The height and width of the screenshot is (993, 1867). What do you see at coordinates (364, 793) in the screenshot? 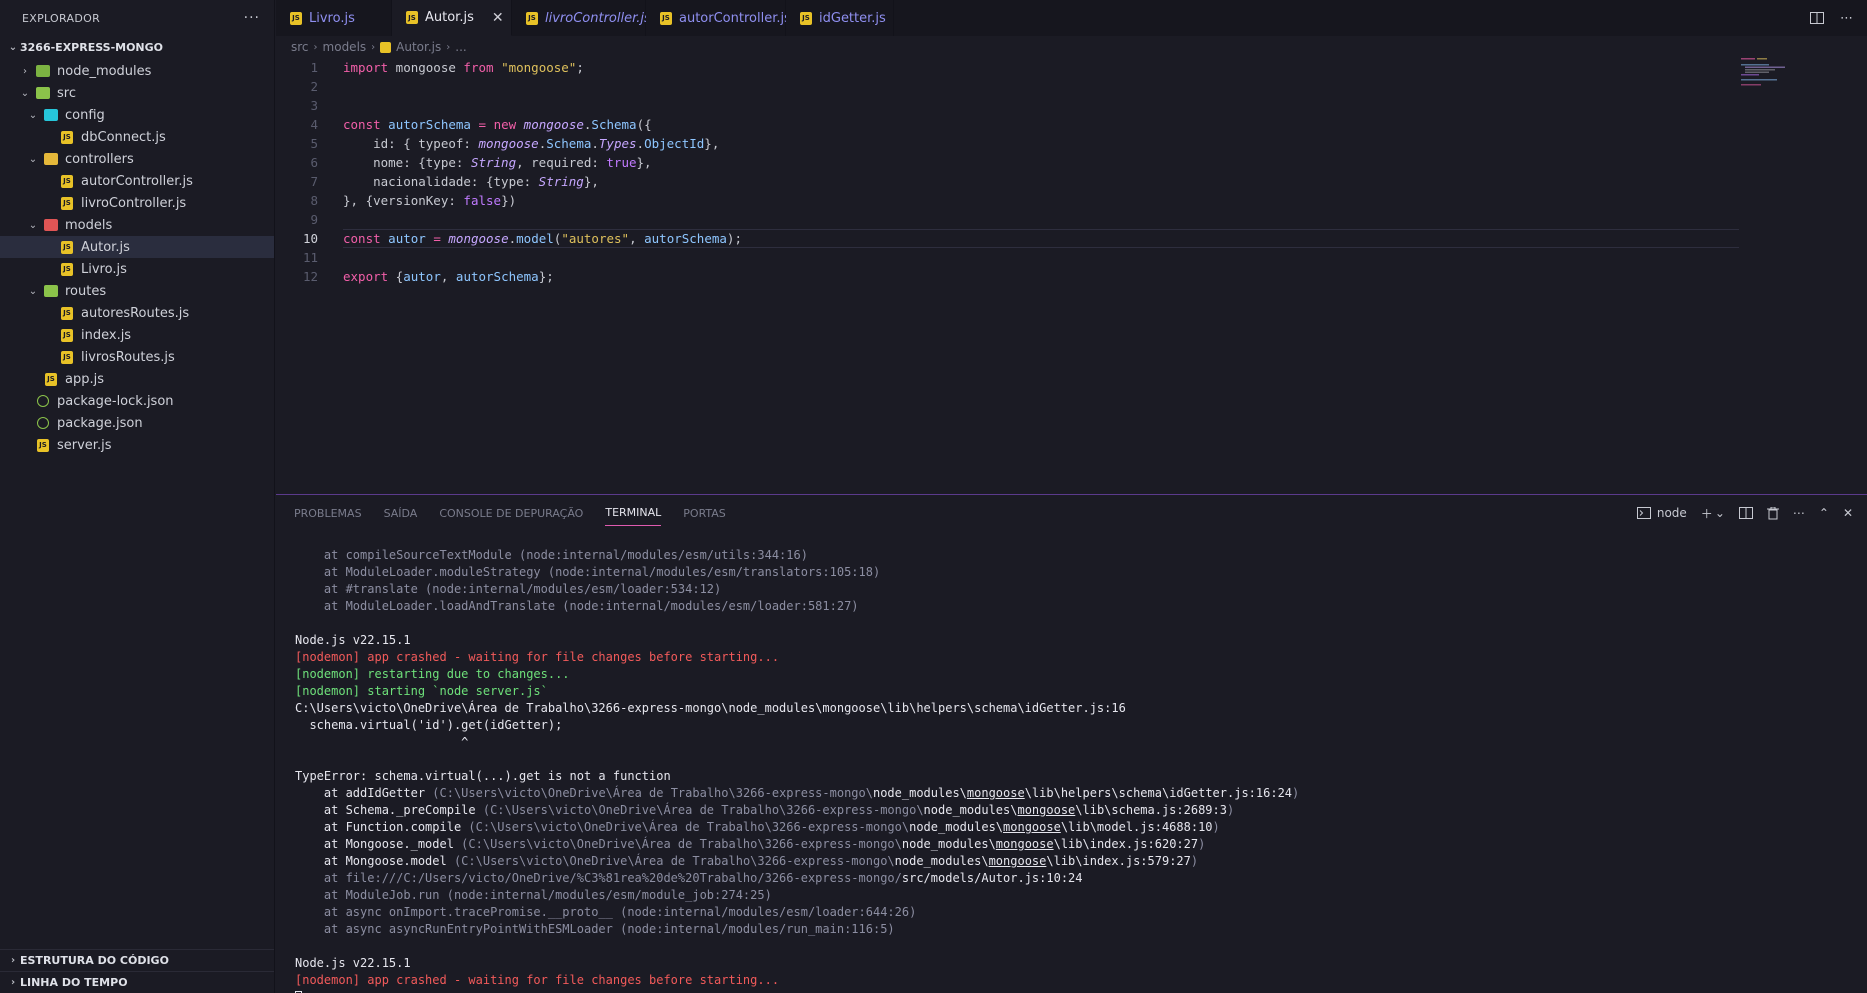
I see `stack-frame: at addIdGetter` at bounding box center [364, 793].